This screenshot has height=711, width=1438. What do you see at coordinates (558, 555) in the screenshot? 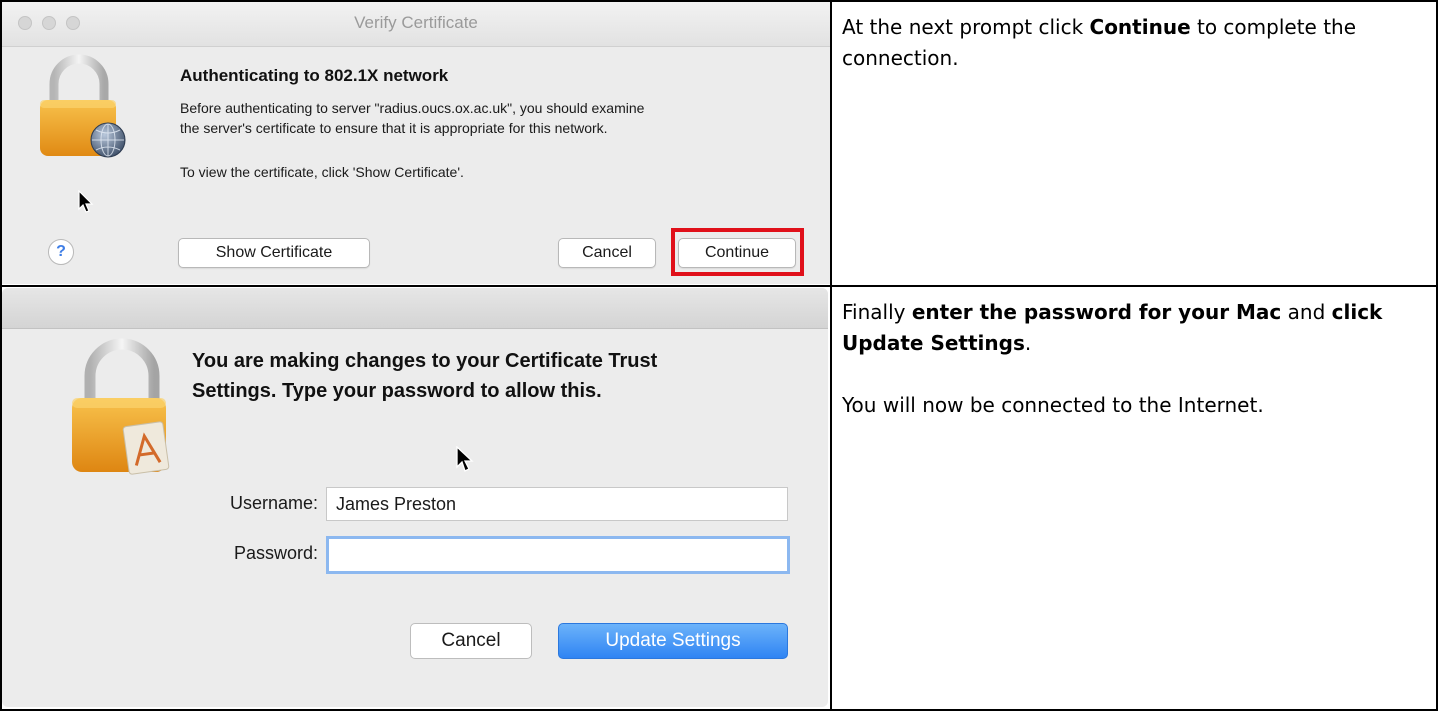
I see `password-field` at bounding box center [558, 555].